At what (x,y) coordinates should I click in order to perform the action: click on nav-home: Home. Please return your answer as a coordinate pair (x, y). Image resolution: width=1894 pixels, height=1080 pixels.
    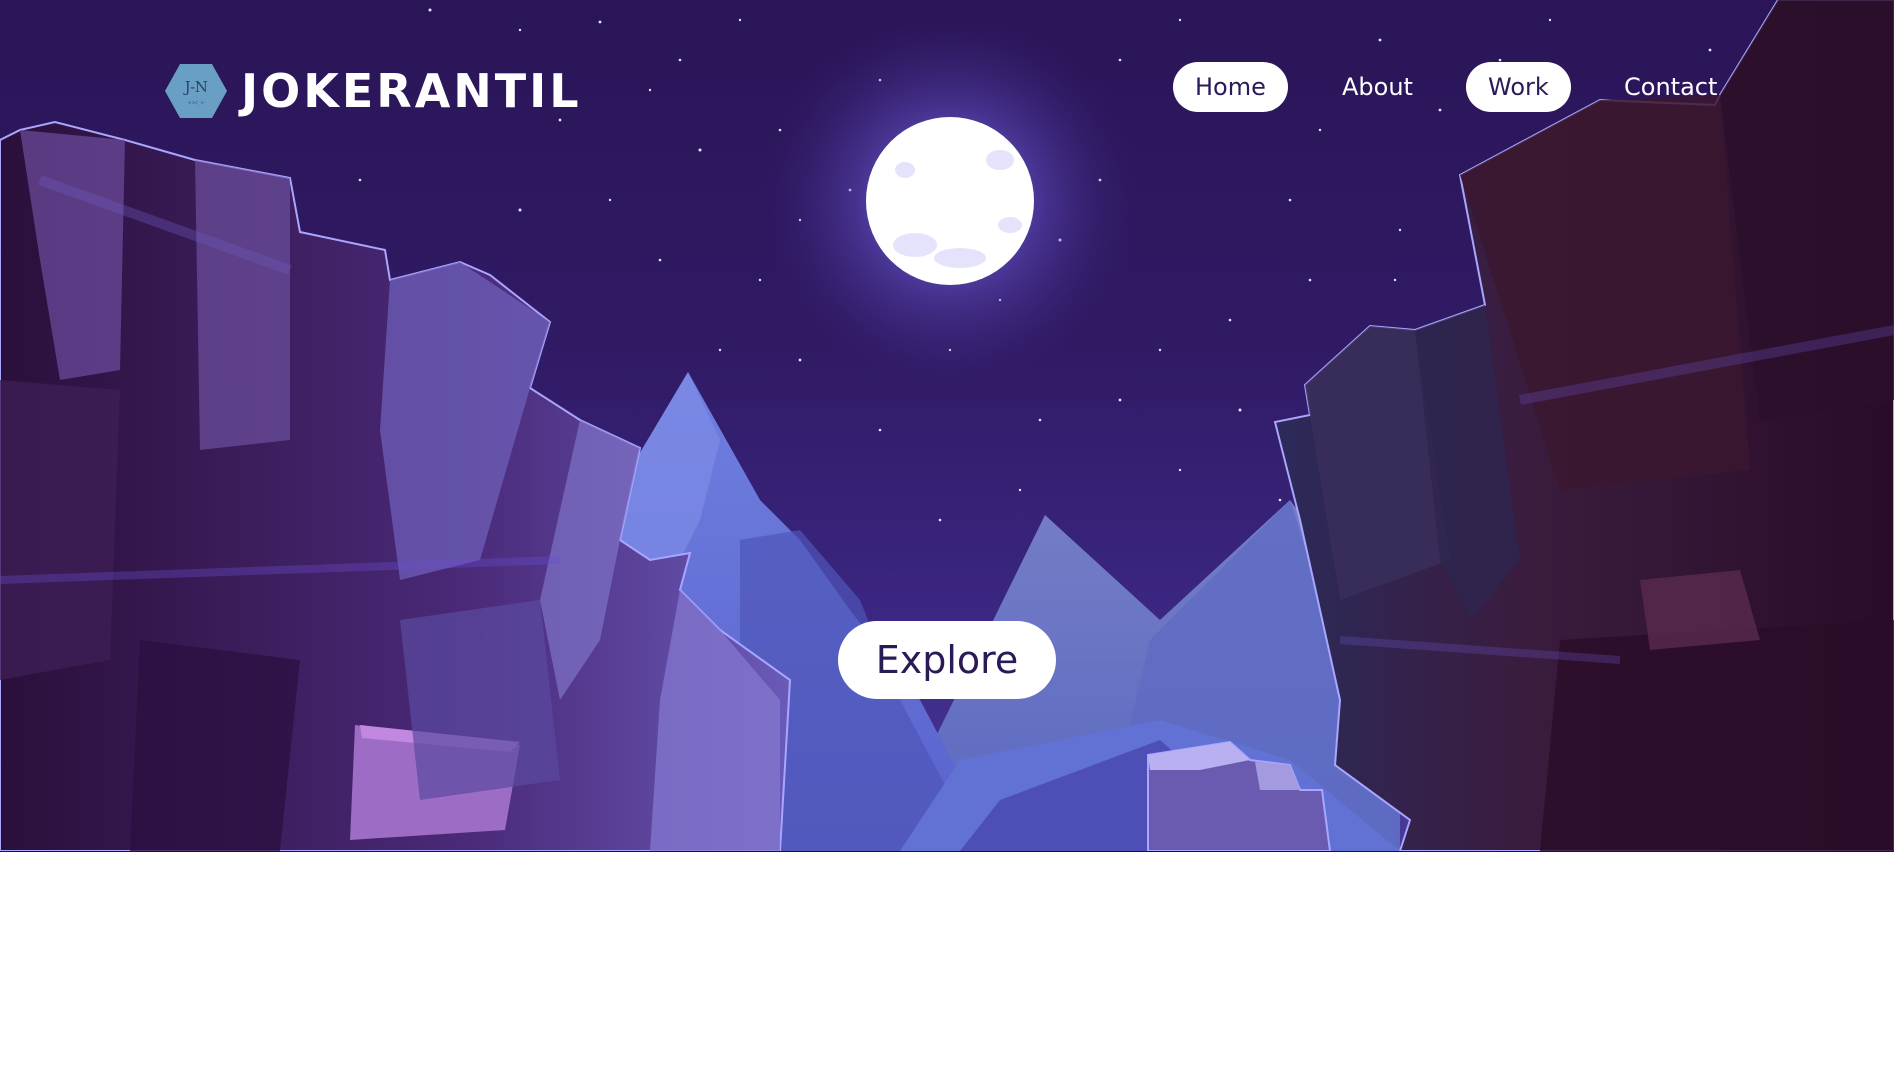
    Looking at the image, I should click on (1230, 87).